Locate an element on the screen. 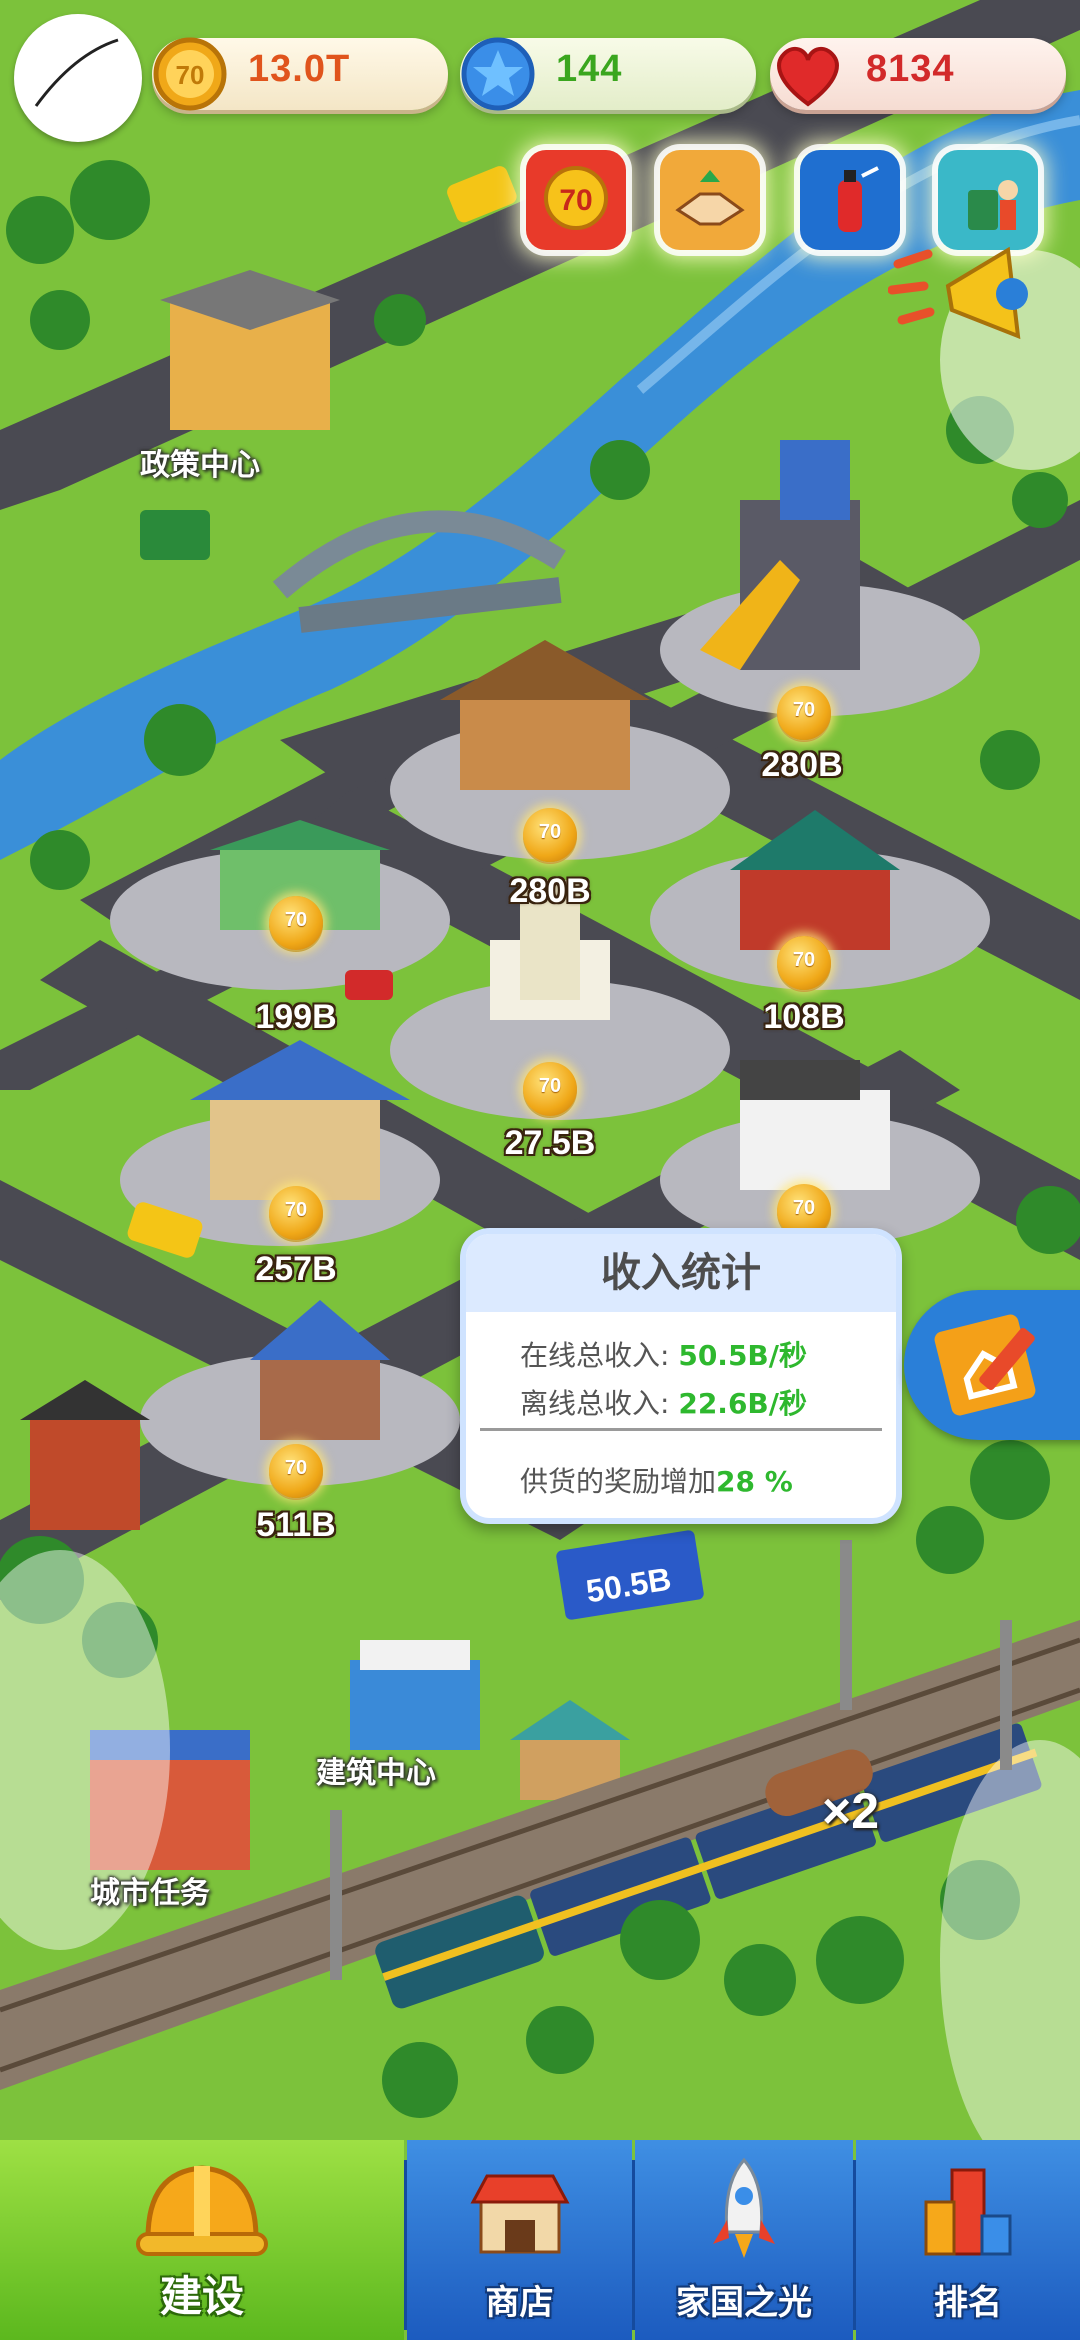  online-income-label: 在线总收入: is located at coordinates (599, 1355).